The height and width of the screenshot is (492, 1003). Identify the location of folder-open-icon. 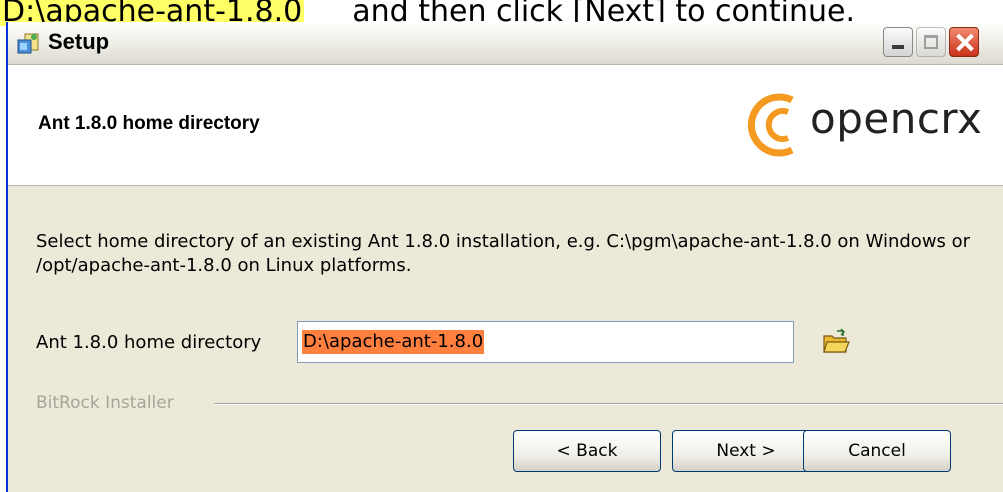
(836, 342).